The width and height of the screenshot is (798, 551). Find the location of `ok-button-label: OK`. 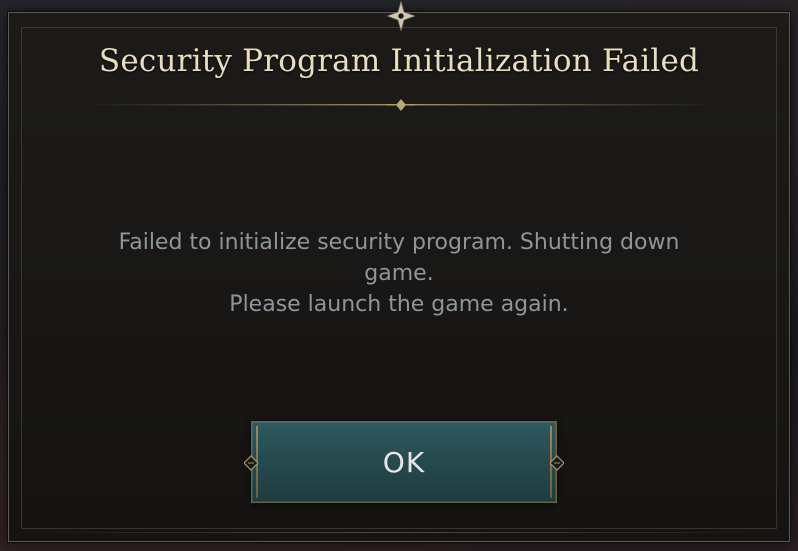

ok-button-label: OK is located at coordinates (404, 462).